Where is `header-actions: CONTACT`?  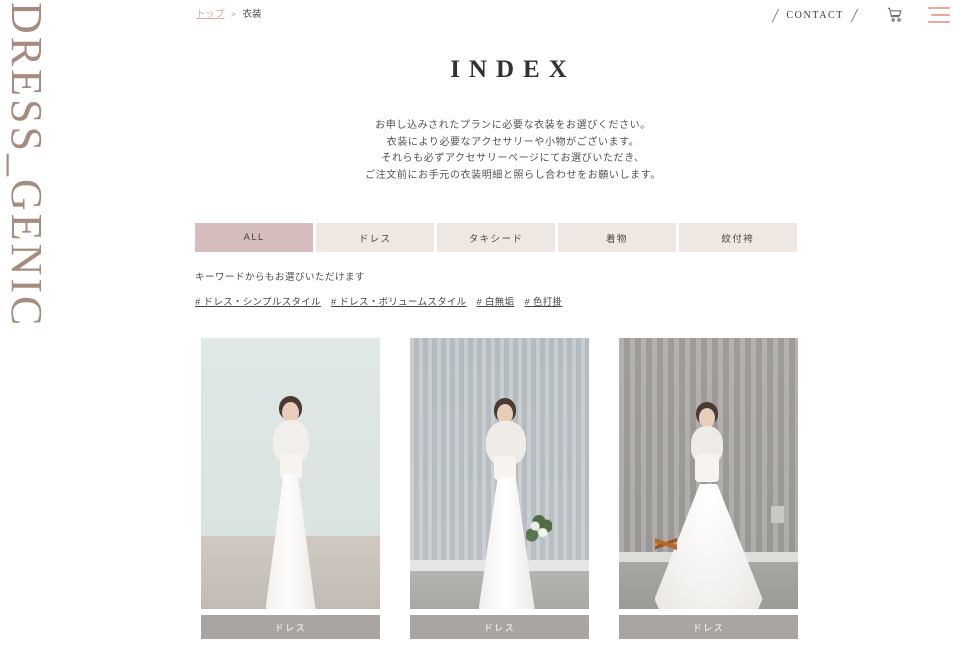 header-actions: CONTACT is located at coordinates (860, 15).